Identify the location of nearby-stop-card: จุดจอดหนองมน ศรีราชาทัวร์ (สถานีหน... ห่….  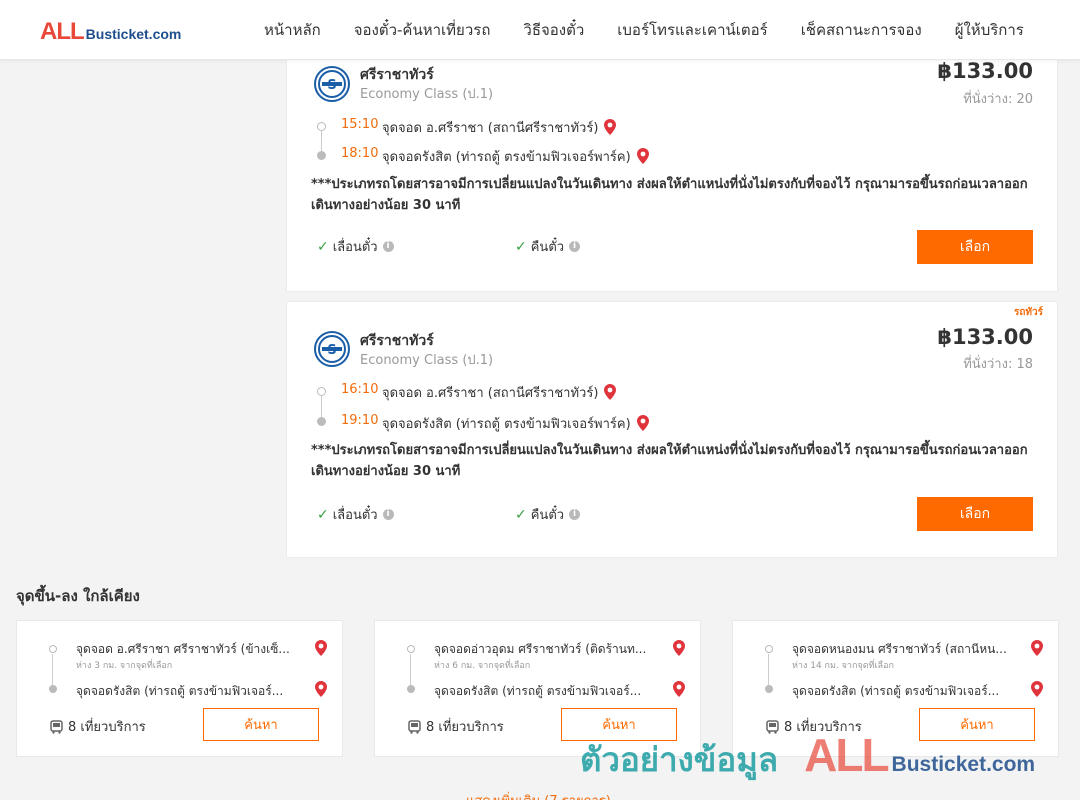
(895, 688).